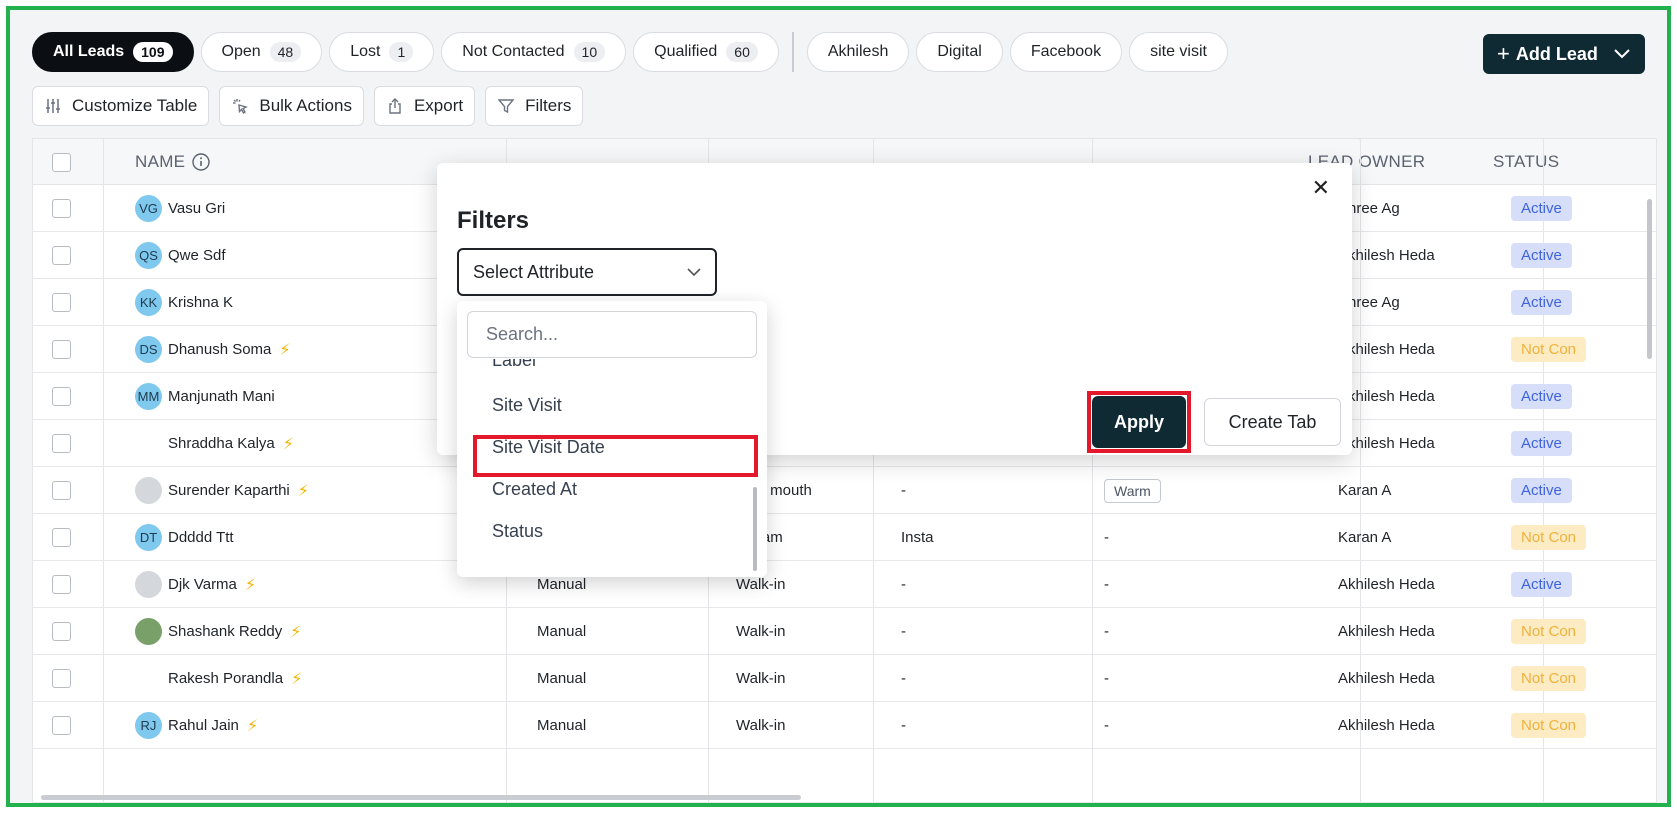 Image resolution: width=1677 pixels, height=813 pixels. I want to click on lead-name-cell: DT Ddddd Ttt, so click(184, 537).